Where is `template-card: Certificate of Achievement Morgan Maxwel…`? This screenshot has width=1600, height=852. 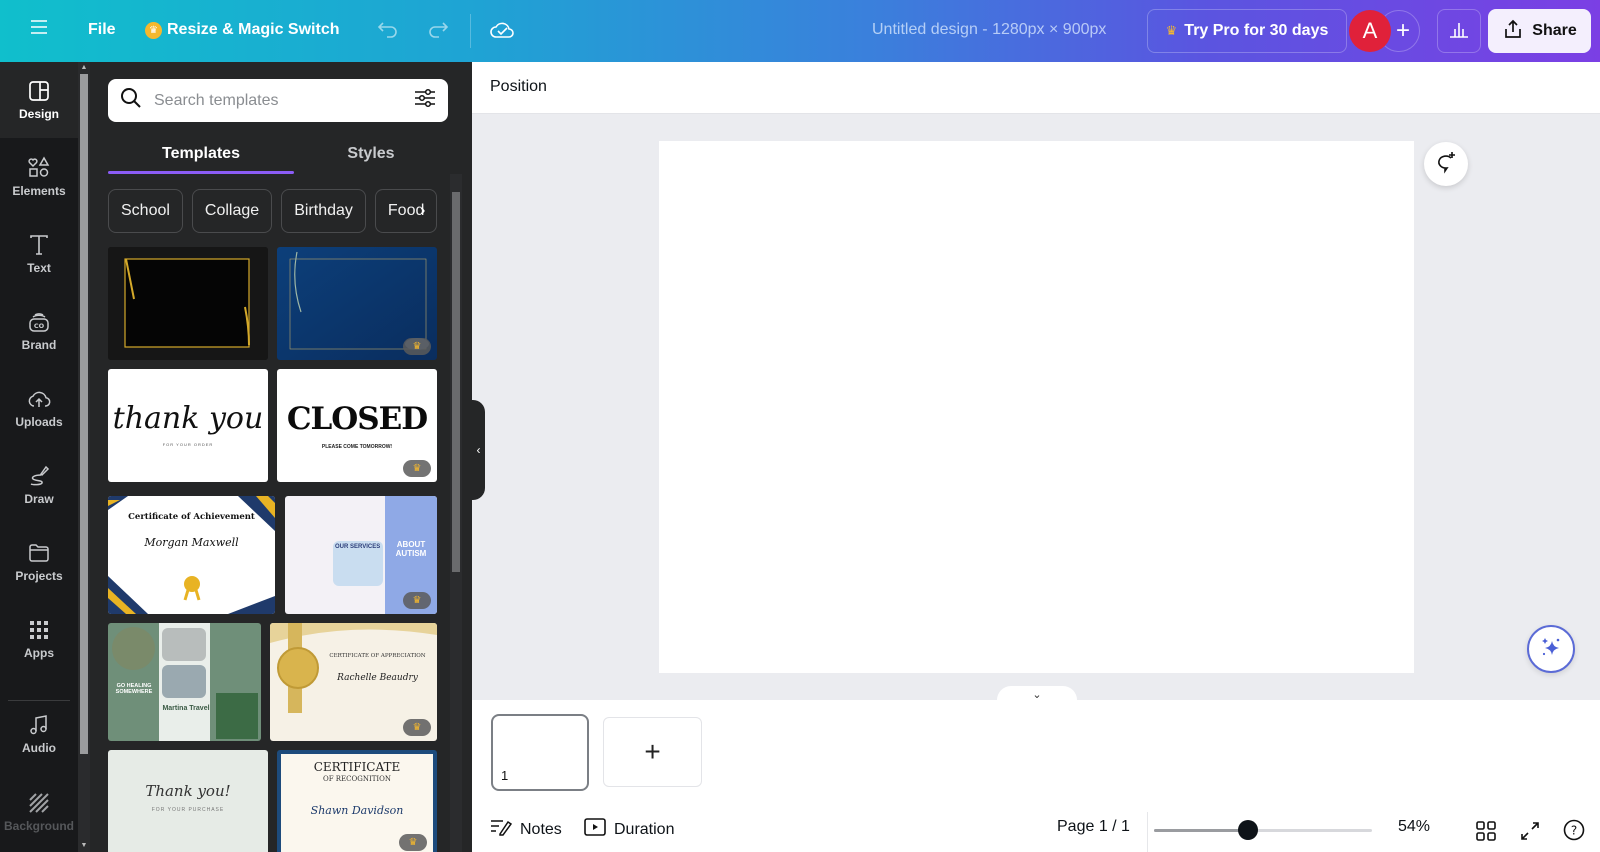 template-card: Certificate of Achievement Morgan Maxwel… is located at coordinates (191, 555).